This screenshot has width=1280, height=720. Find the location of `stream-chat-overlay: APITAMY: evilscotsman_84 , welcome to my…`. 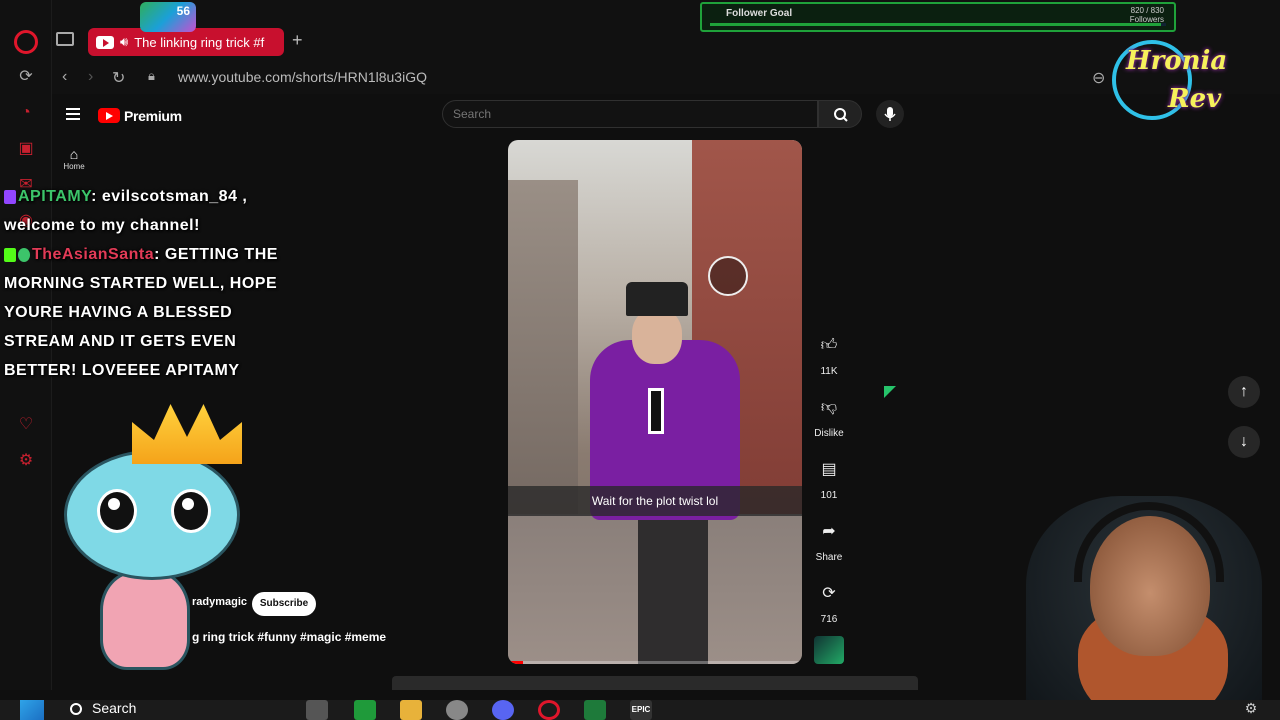

stream-chat-overlay: APITAMY: evilscotsman_84 , welcome to my… is located at coordinates (154, 283).